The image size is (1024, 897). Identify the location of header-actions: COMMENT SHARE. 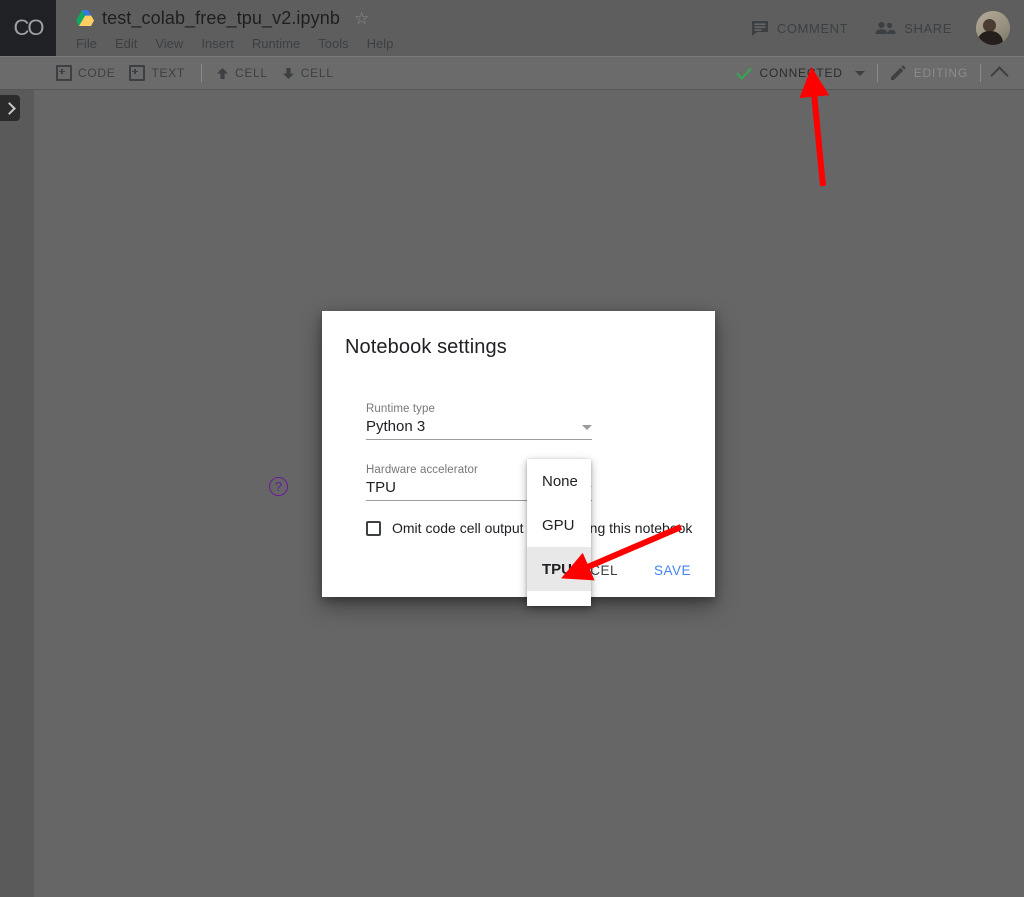
(874, 28).